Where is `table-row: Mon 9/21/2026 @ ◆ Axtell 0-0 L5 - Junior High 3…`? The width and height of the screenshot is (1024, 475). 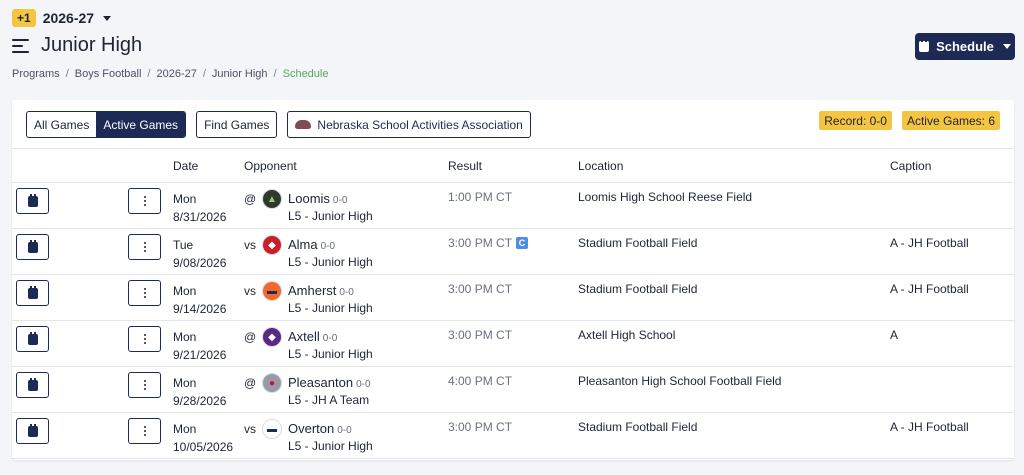
table-row: Mon 9/21/2026 @ ◆ Axtell 0-0 L5 - Junior High 3… is located at coordinates (513, 343).